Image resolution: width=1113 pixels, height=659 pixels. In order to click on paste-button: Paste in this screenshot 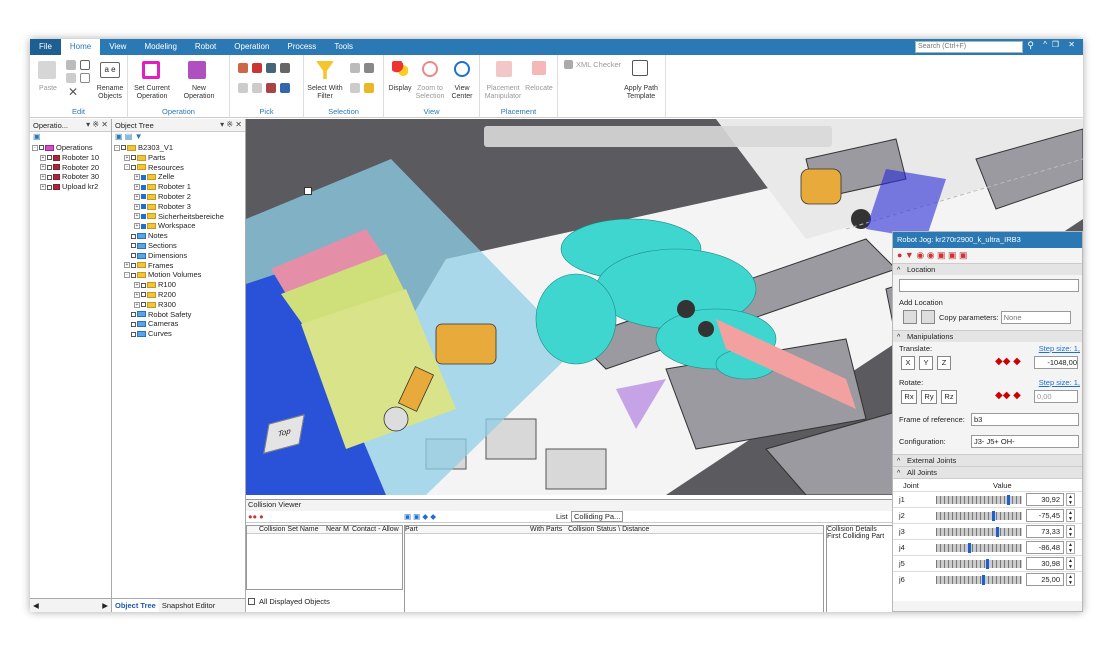, I will do `click(48, 89)`.